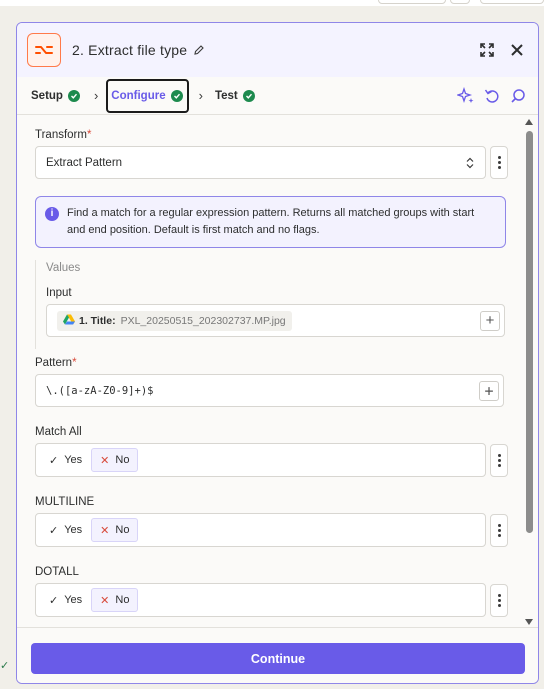 This screenshot has height=689, width=544. I want to click on transform-select: Extract Pattern, so click(260, 162).